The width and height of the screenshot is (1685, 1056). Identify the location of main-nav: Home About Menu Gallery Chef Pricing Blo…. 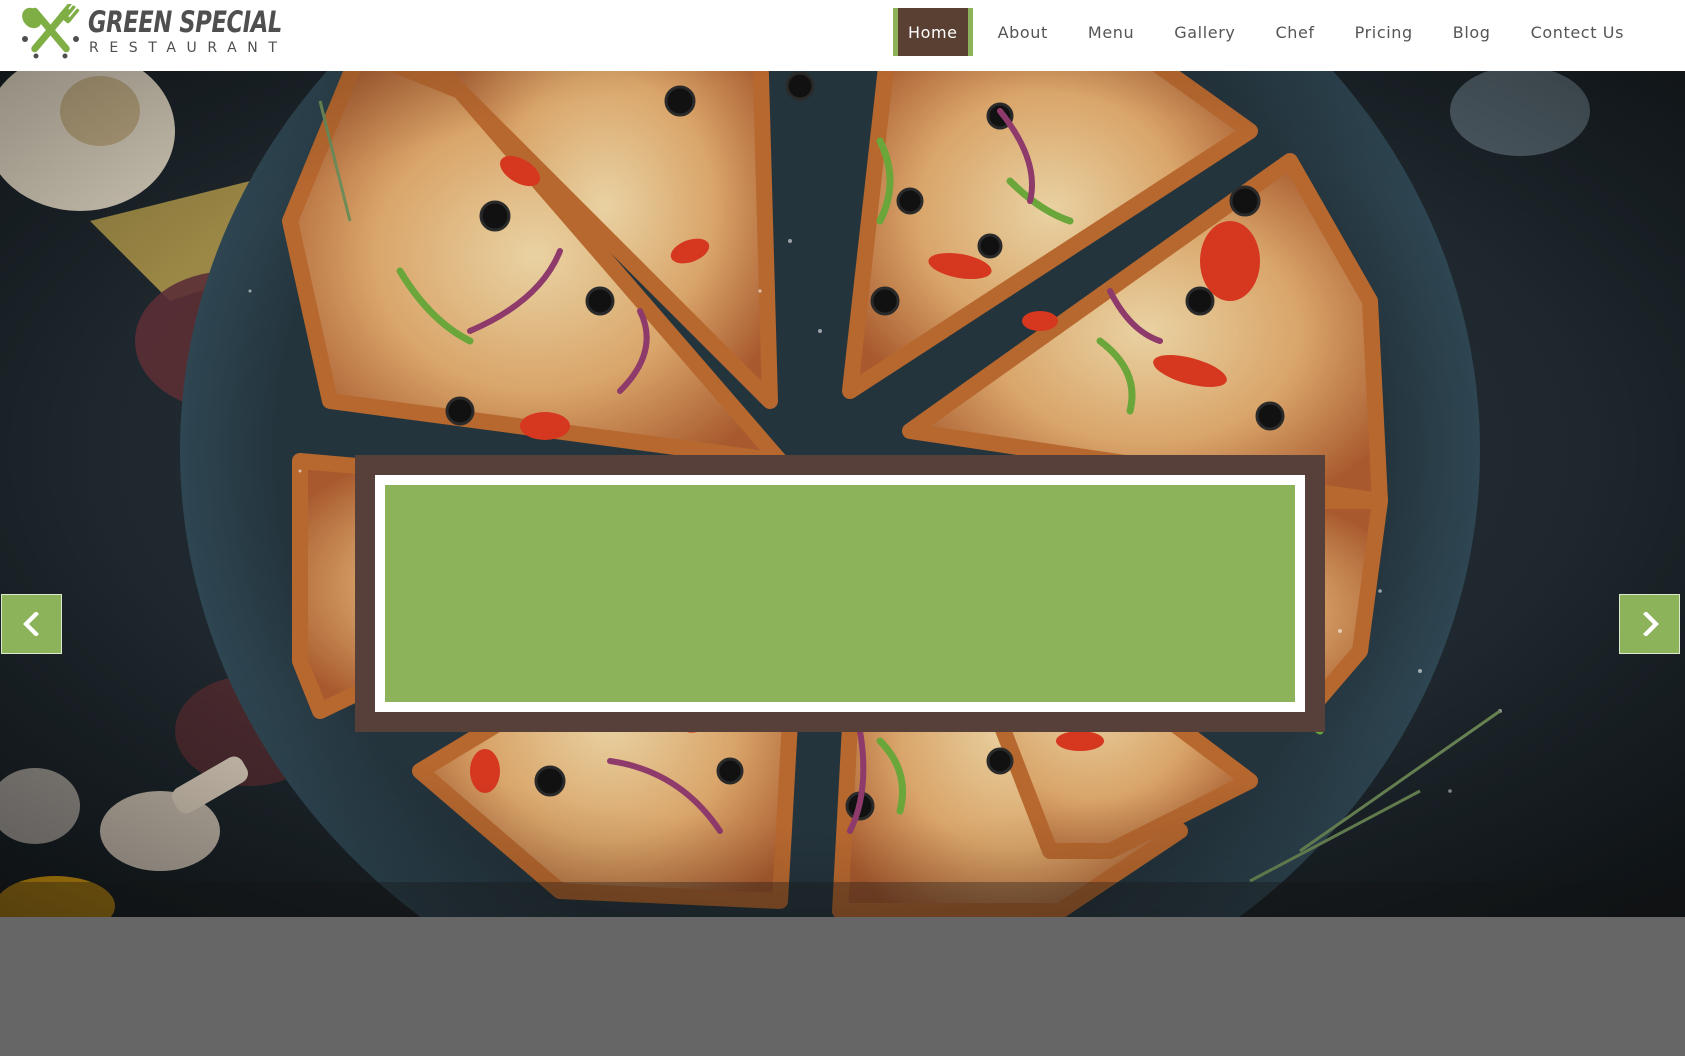
(1268, 32).